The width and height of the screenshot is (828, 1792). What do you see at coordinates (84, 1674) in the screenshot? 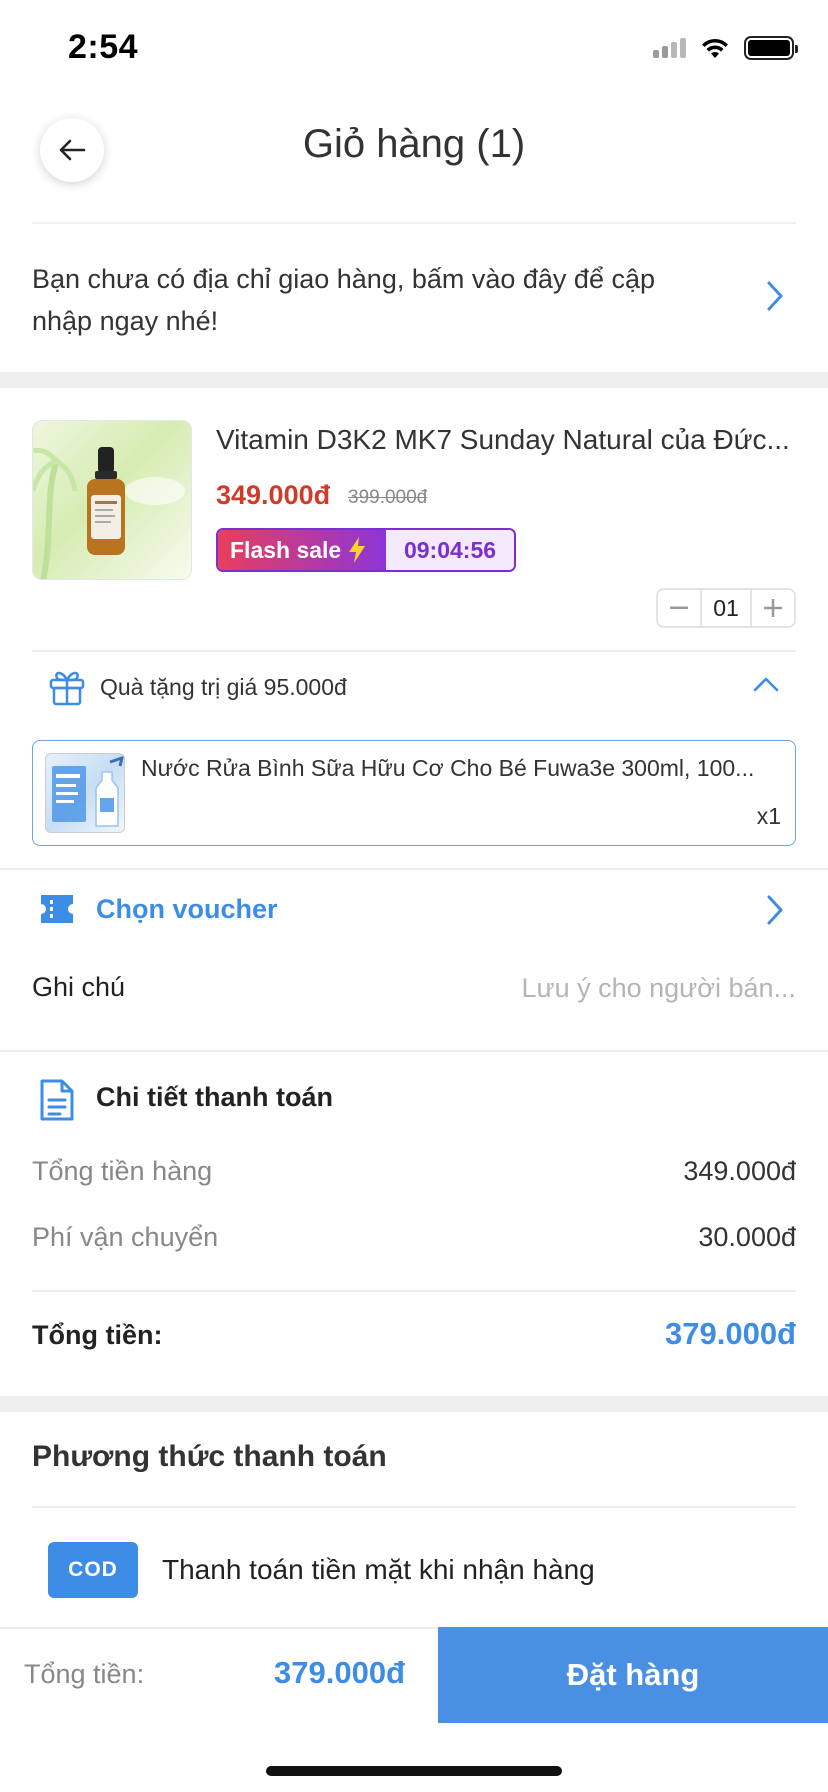
I see `checkout-total-label: Tổng tiền:` at bounding box center [84, 1674].